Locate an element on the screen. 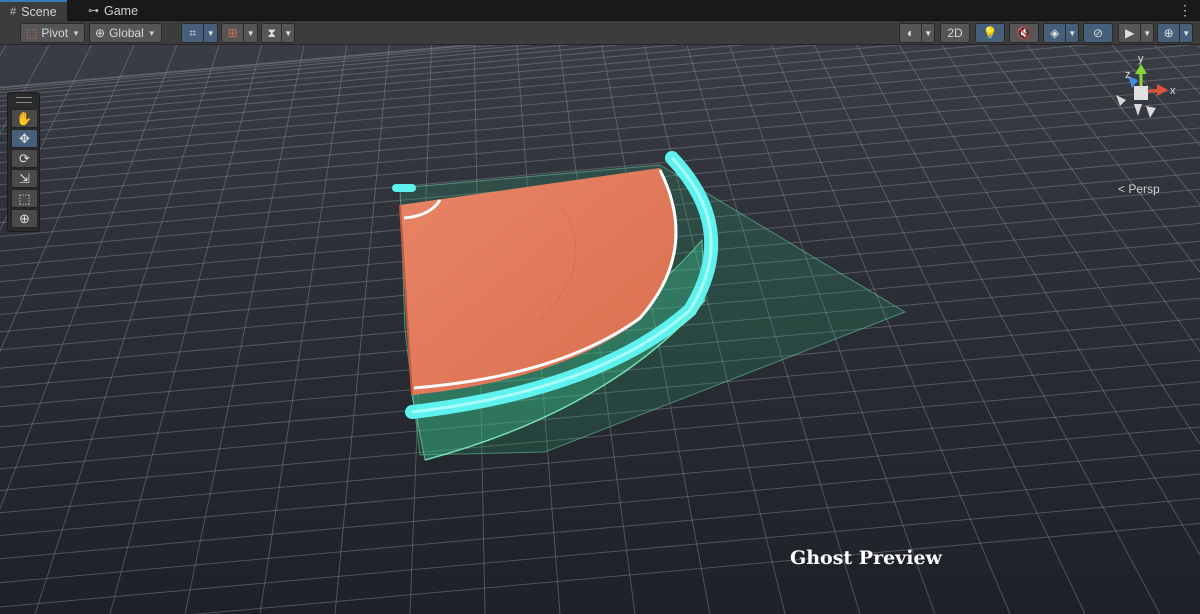 This screenshot has width=1200, height=614. scale-tool: ⇲ is located at coordinates (24, 178).